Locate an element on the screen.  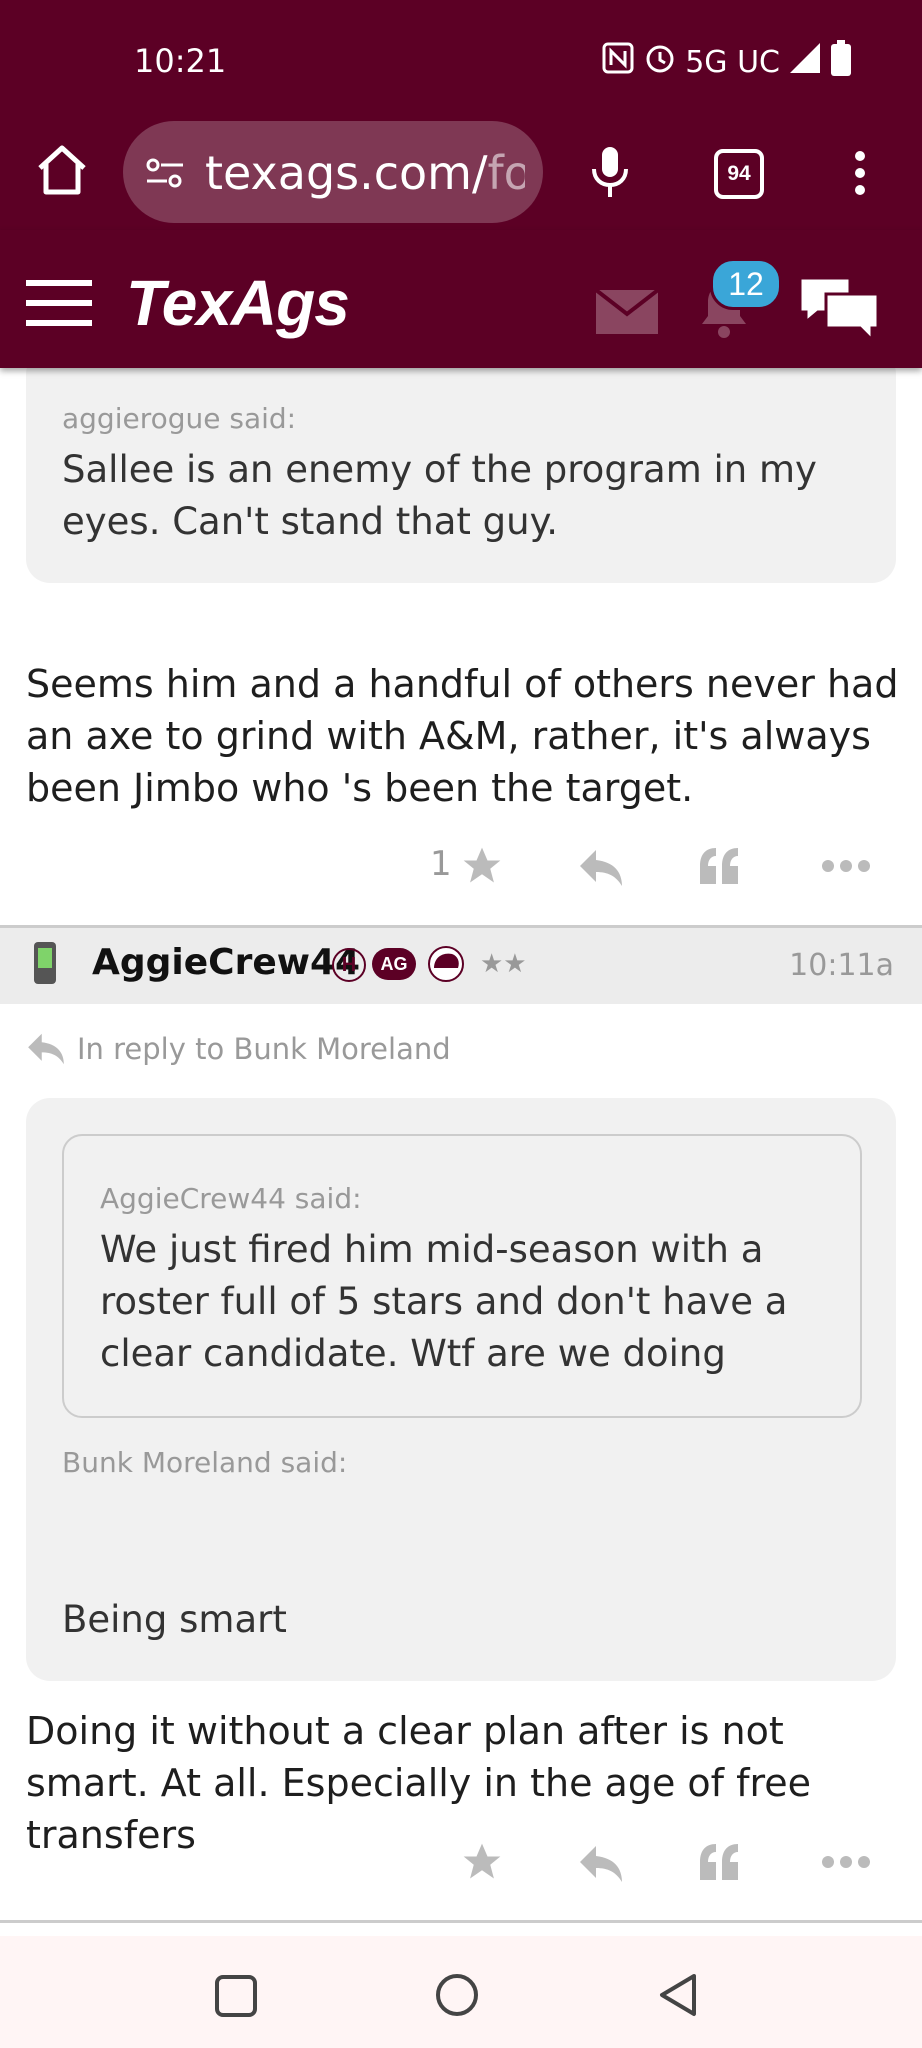
star-count: 1 is located at coordinates (441, 864).